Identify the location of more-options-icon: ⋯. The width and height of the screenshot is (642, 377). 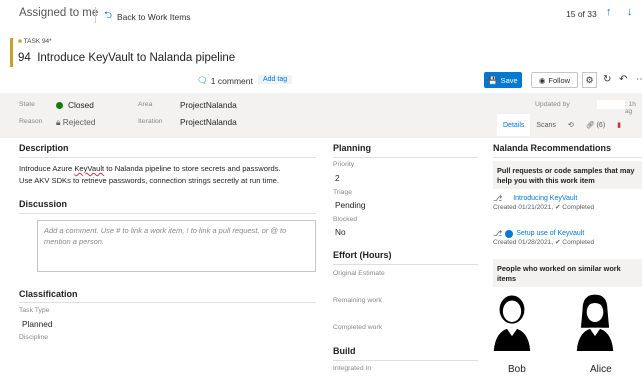
(639, 79).